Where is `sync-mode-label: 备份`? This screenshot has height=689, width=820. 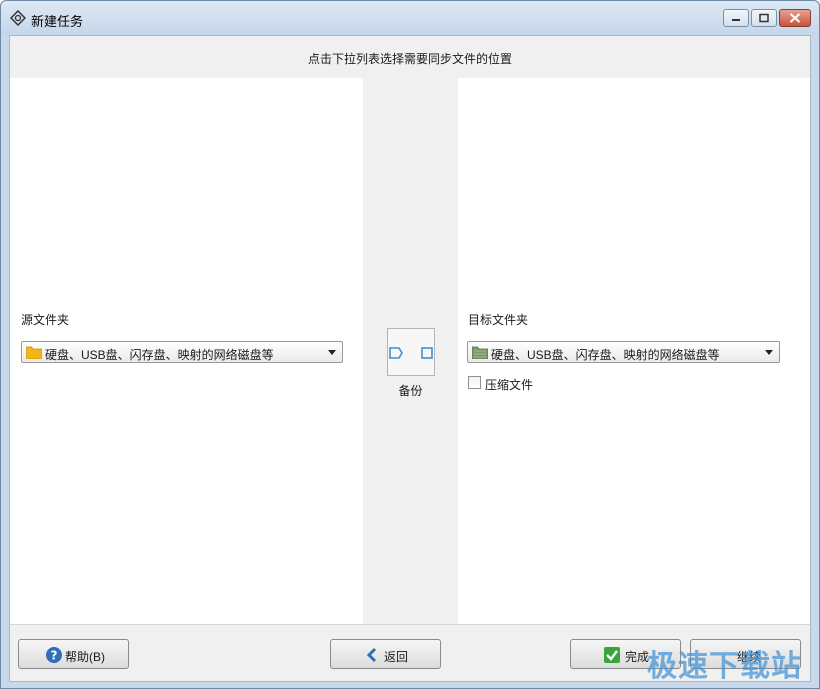 sync-mode-label: 备份 is located at coordinates (410, 391).